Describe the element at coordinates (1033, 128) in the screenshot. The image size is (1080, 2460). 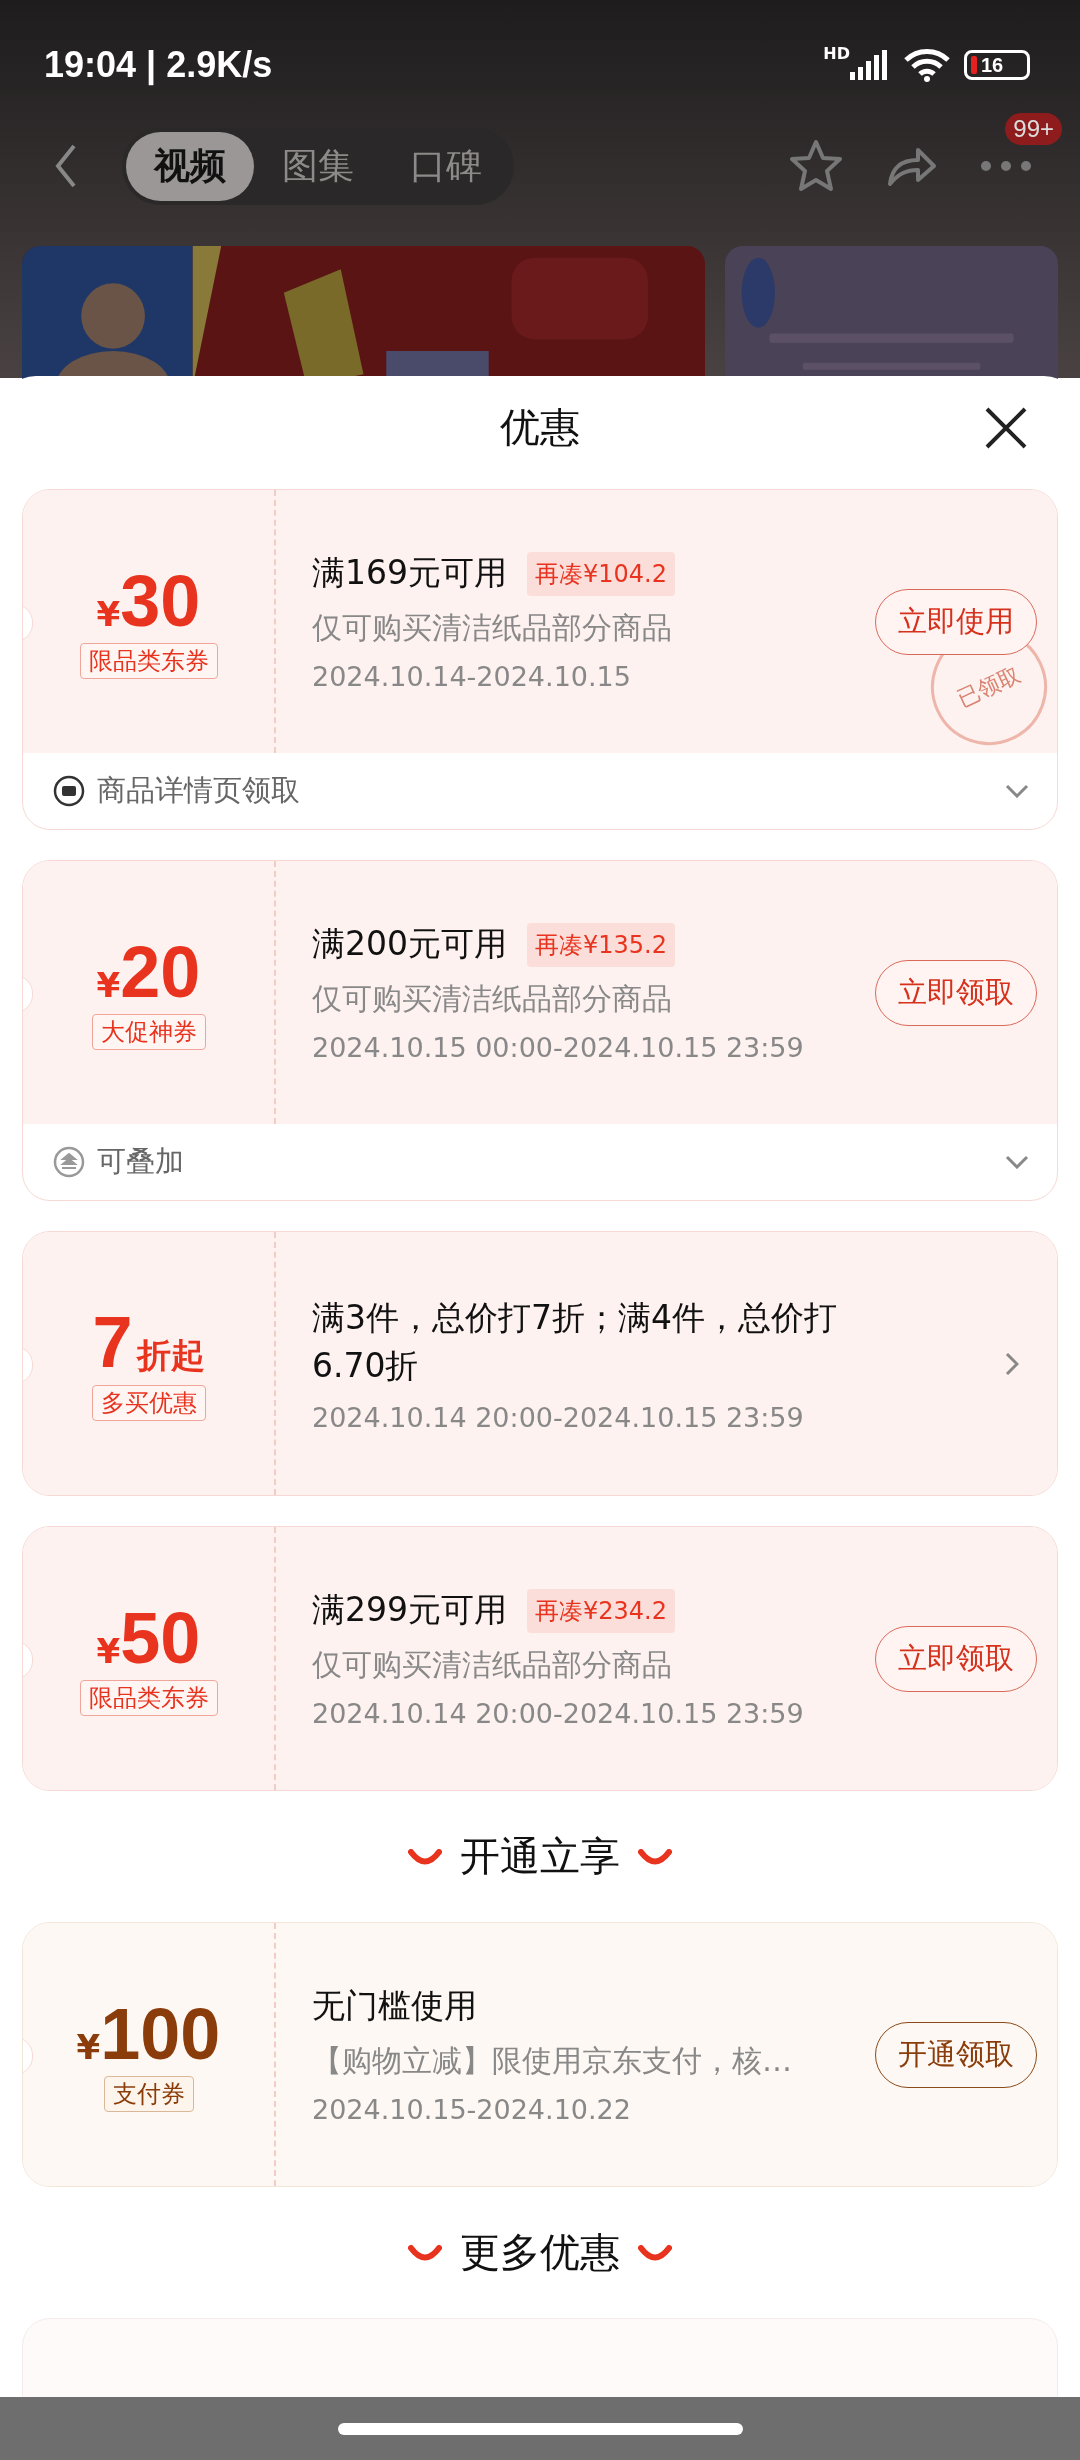
I see `notification-badge: 99+` at that location.